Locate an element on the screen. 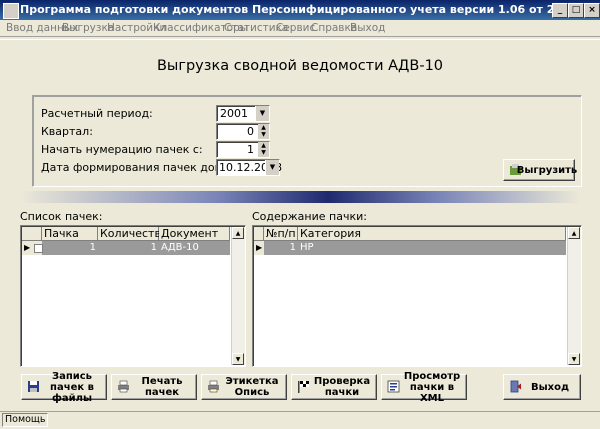 The height and width of the screenshot is (429, 600). packs-section-label: Список пачек: is located at coordinates (61, 216).